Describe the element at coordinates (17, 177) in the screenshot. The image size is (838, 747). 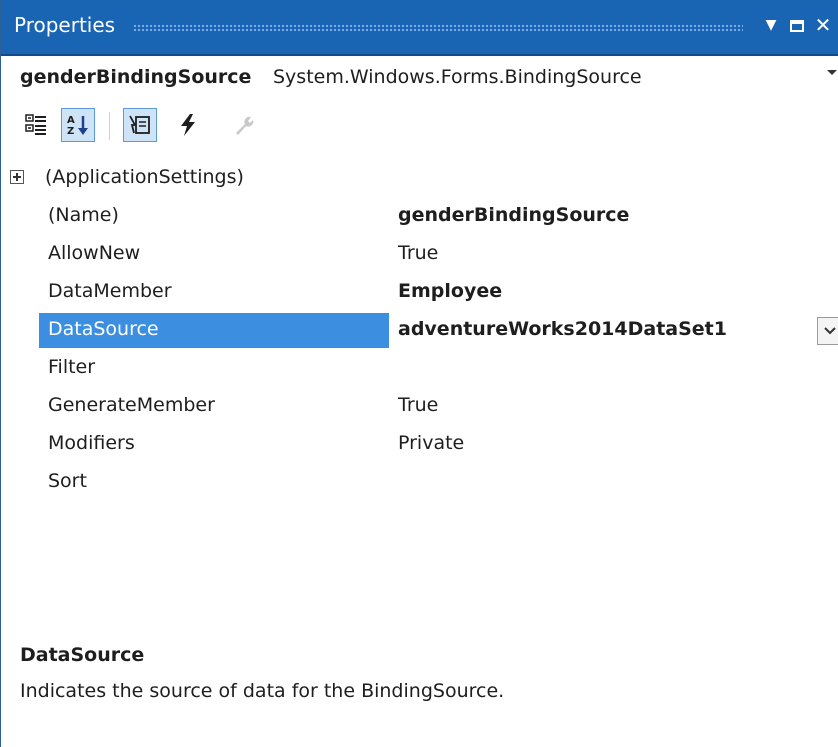
I see `expand-icon` at that location.